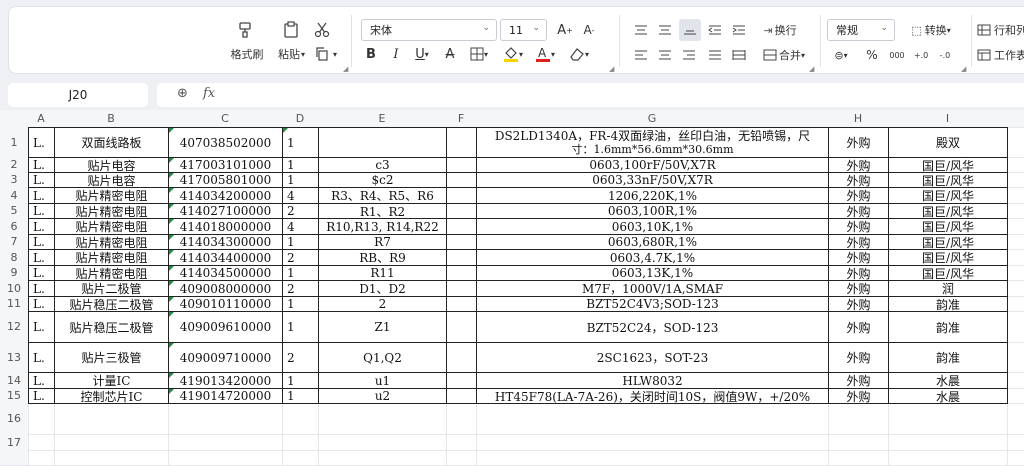 This screenshot has width=1024, height=466. What do you see at coordinates (652, 226) in the screenshot?
I see `cell-g6: 0603,10K,1%` at bounding box center [652, 226].